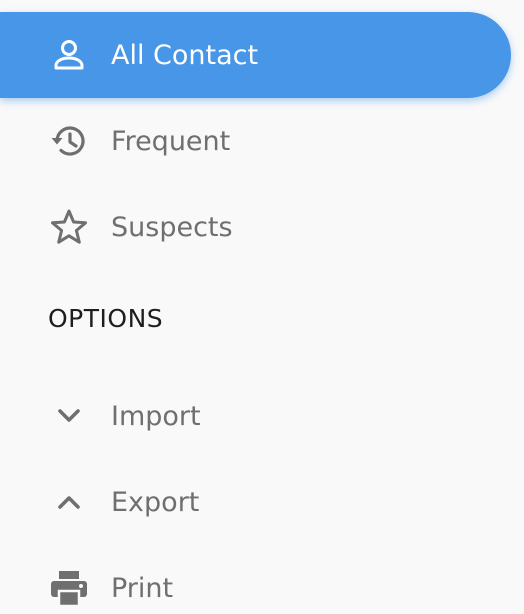  I want to click on nav-item-label: Suspects, so click(172, 227).